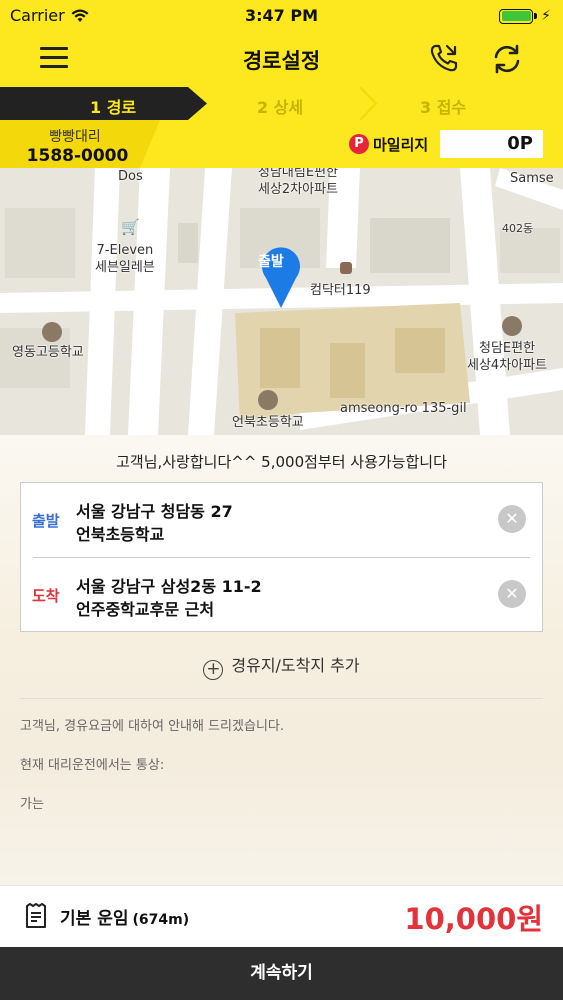 The width and height of the screenshot is (563, 1000). I want to click on map-label-samse: Samse, so click(532, 178).